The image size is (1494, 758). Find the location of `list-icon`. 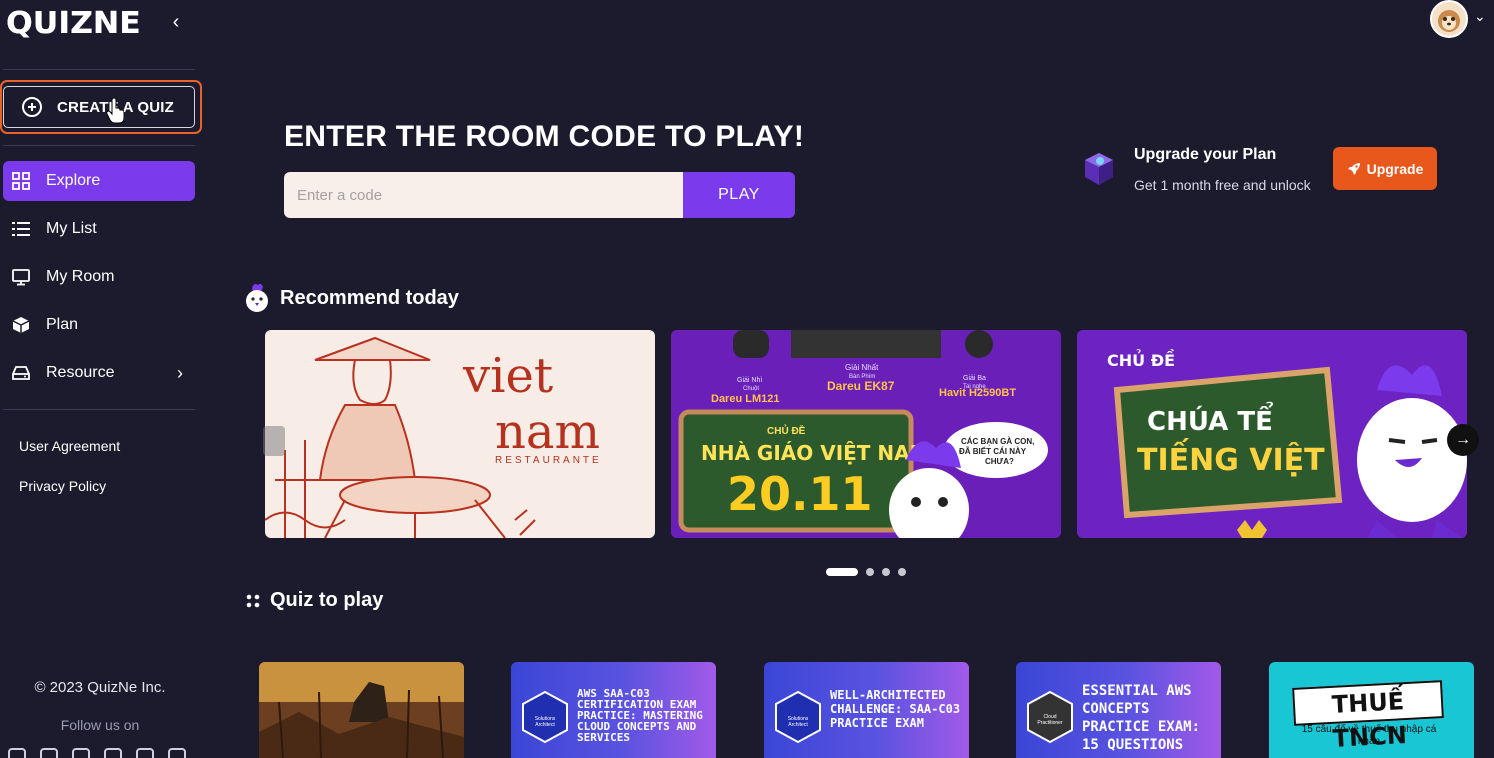

list-icon is located at coordinates (21, 229).